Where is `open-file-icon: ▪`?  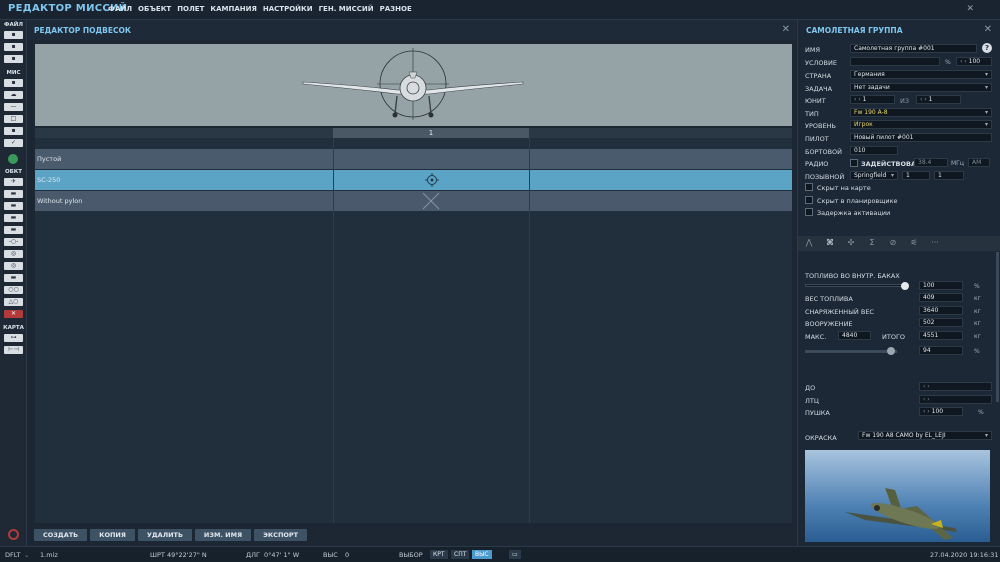
open-file-icon: ▪ is located at coordinates (13, 47).